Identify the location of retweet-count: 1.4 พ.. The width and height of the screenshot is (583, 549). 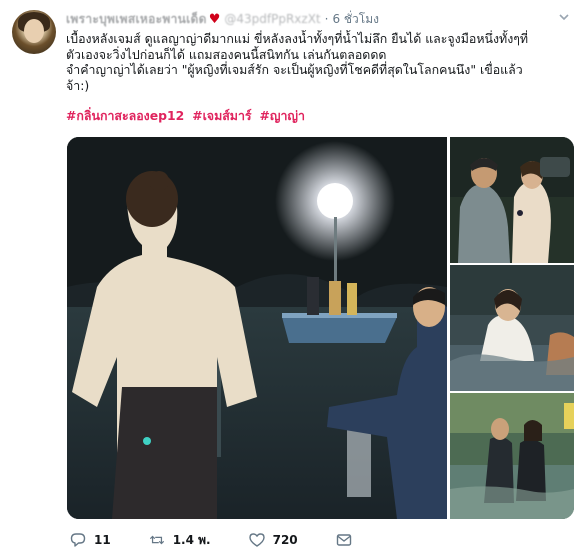
(191, 539).